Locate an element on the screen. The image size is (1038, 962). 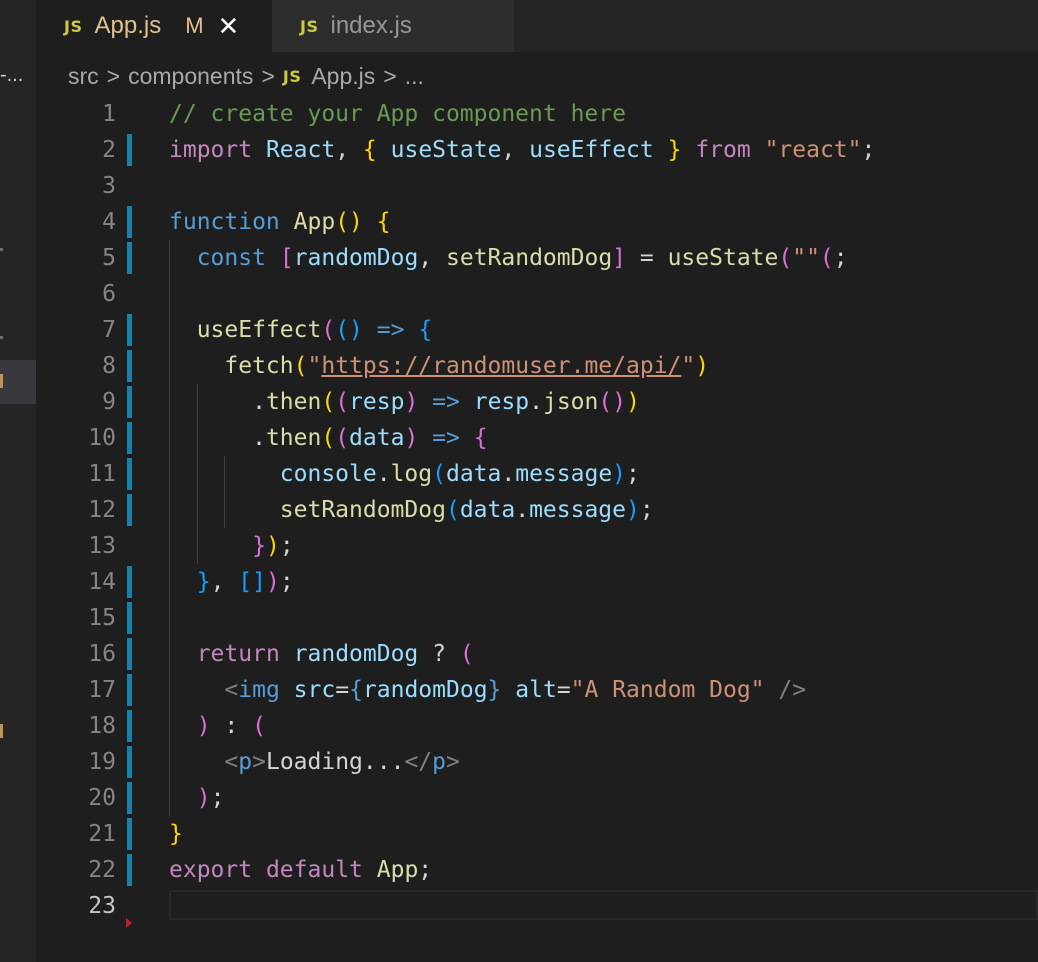
tab-index-js: JS index.js is located at coordinates (393, 26).